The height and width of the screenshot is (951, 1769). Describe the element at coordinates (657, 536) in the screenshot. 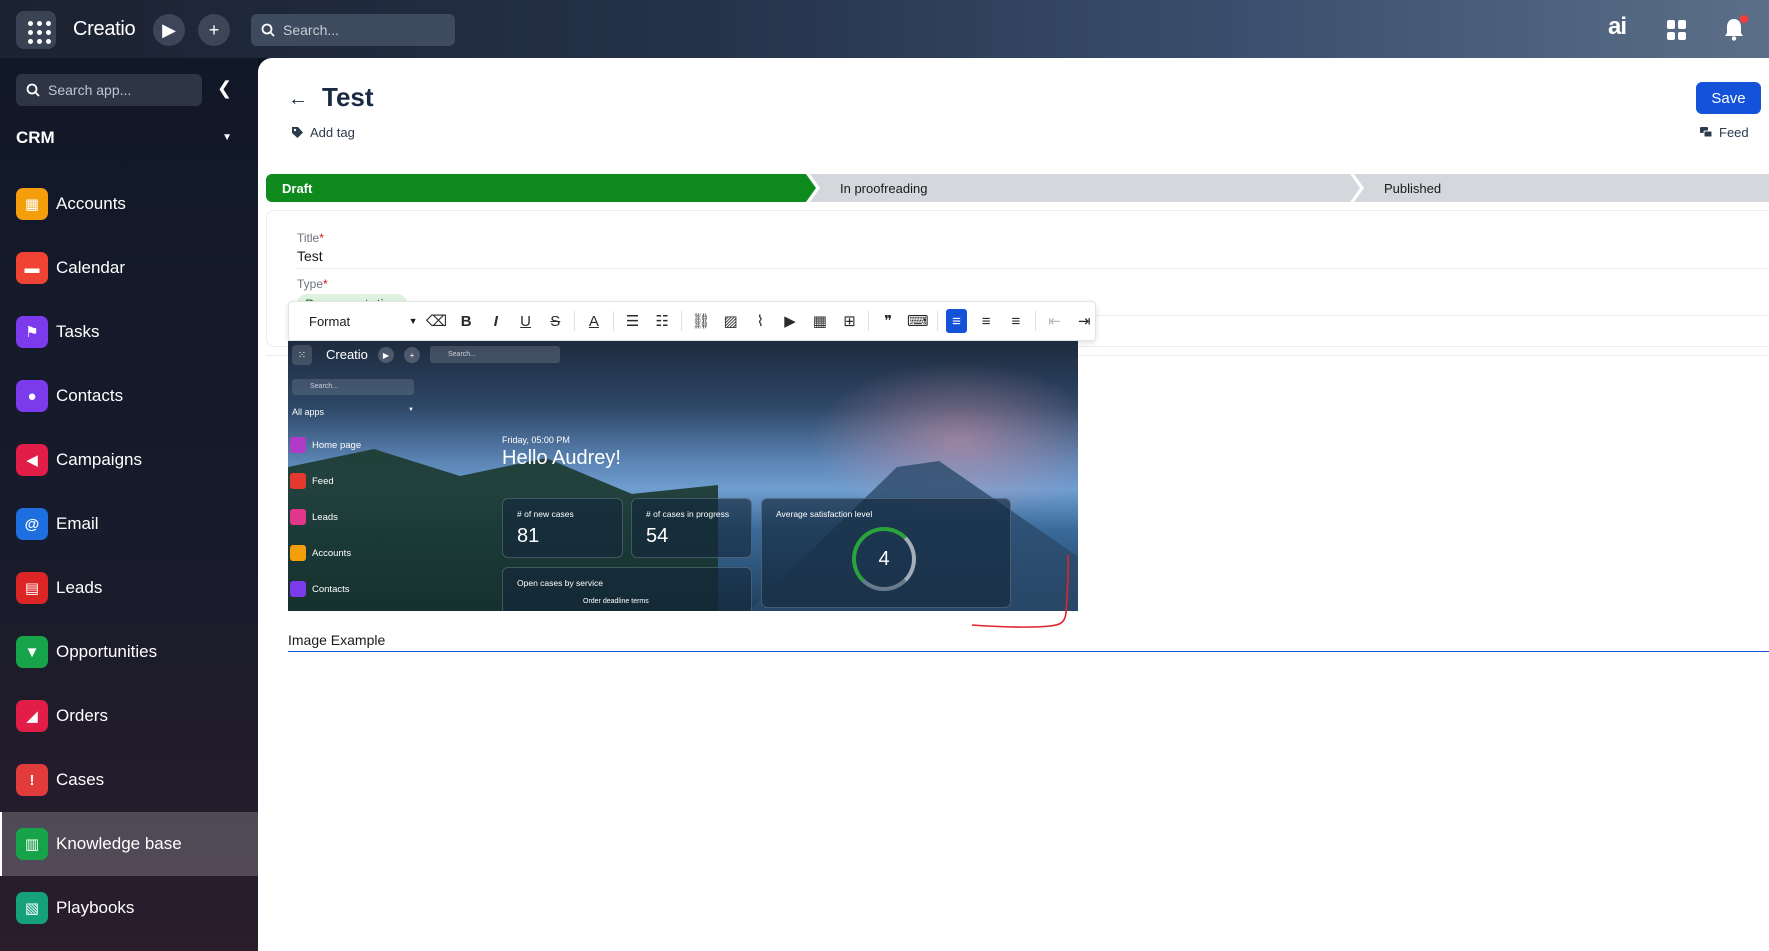

I see `card-value: 54` at that location.